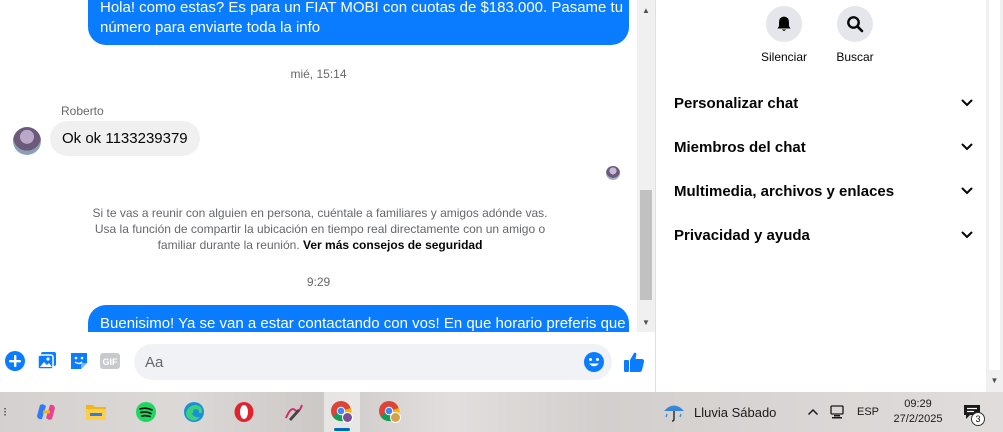  Describe the element at coordinates (318, 282) in the screenshot. I see `message-timestamp: 9:29` at that location.